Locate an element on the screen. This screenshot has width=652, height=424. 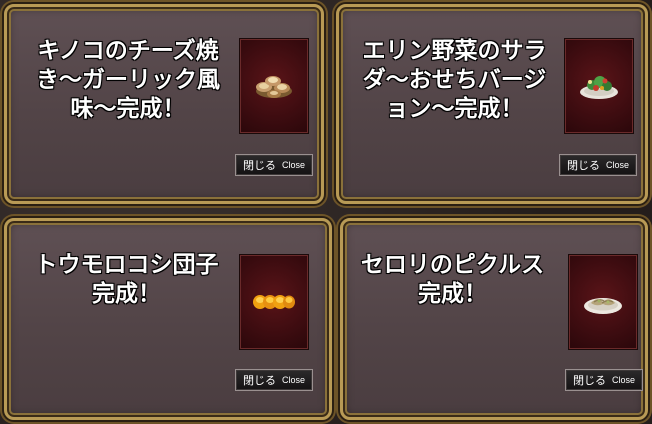
dialog-title: セロリのピクルス 完成！ is located at coordinates (452, 279).